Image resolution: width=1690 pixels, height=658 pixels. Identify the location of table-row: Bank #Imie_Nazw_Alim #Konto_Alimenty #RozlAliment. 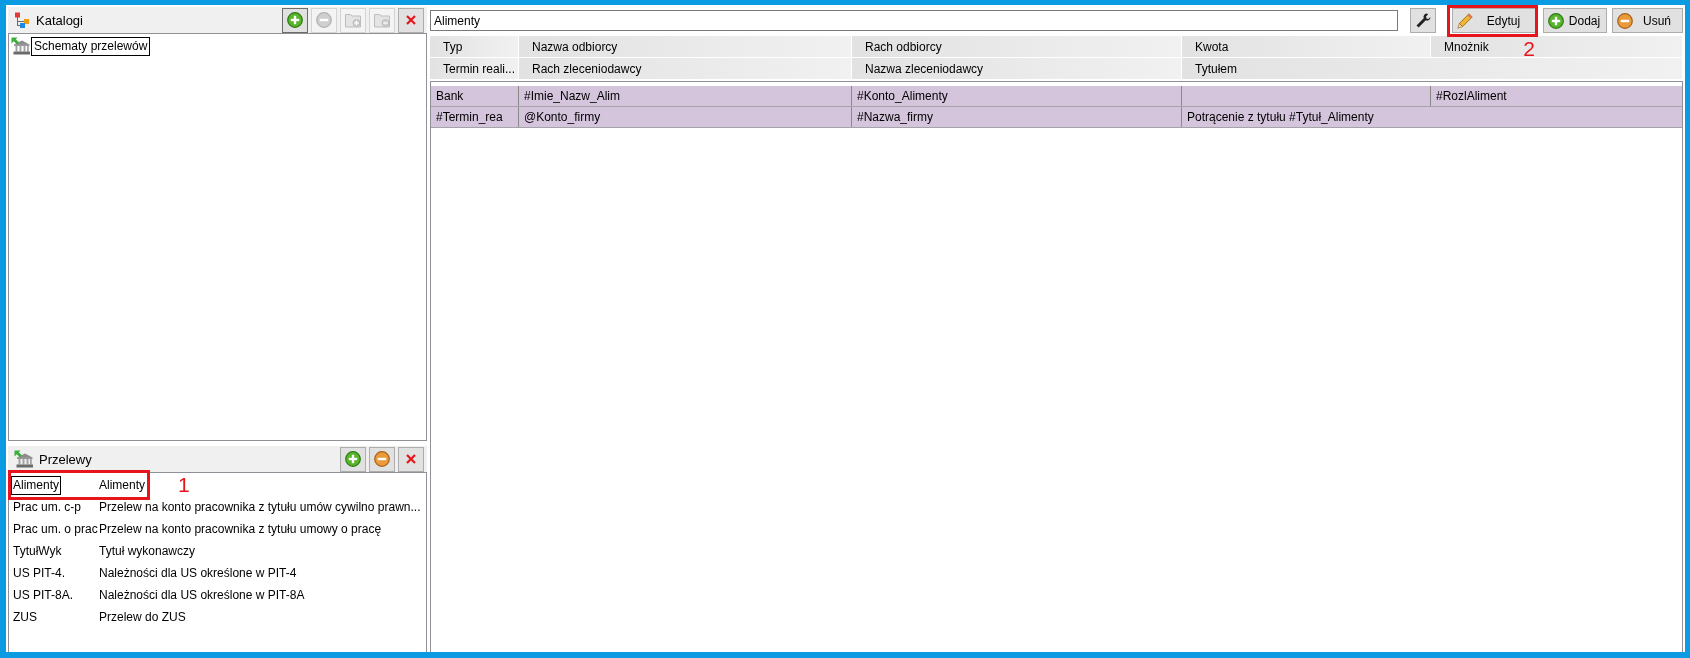
(1056, 96).